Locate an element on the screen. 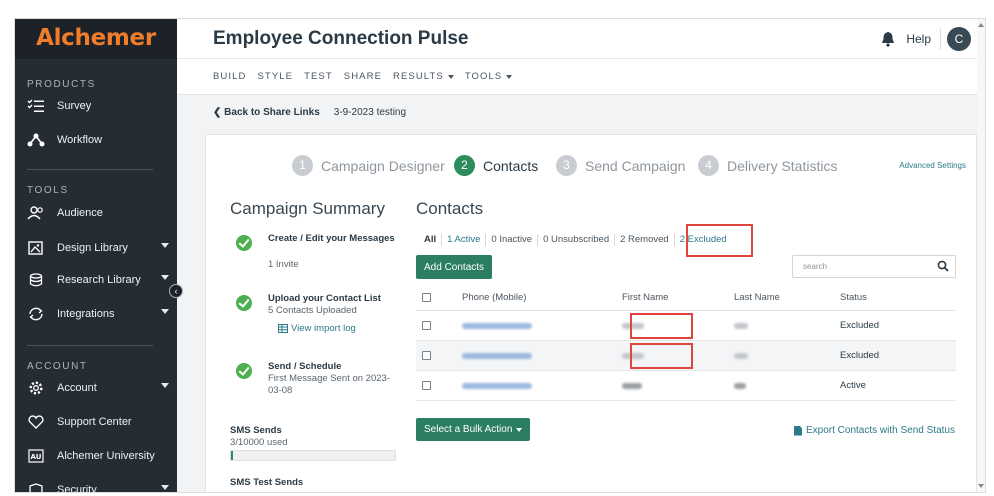 The image size is (994, 496). column-last-name: Last Name is located at coordinates (757, 297).